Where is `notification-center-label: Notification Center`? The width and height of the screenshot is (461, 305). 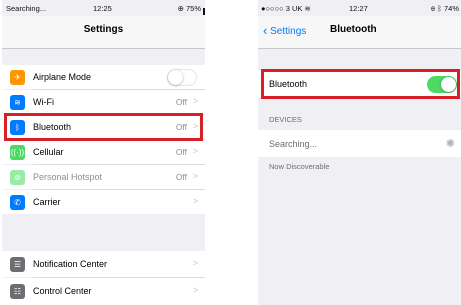 notification-center-label: Notification Center is located at coordinates (70, 264).